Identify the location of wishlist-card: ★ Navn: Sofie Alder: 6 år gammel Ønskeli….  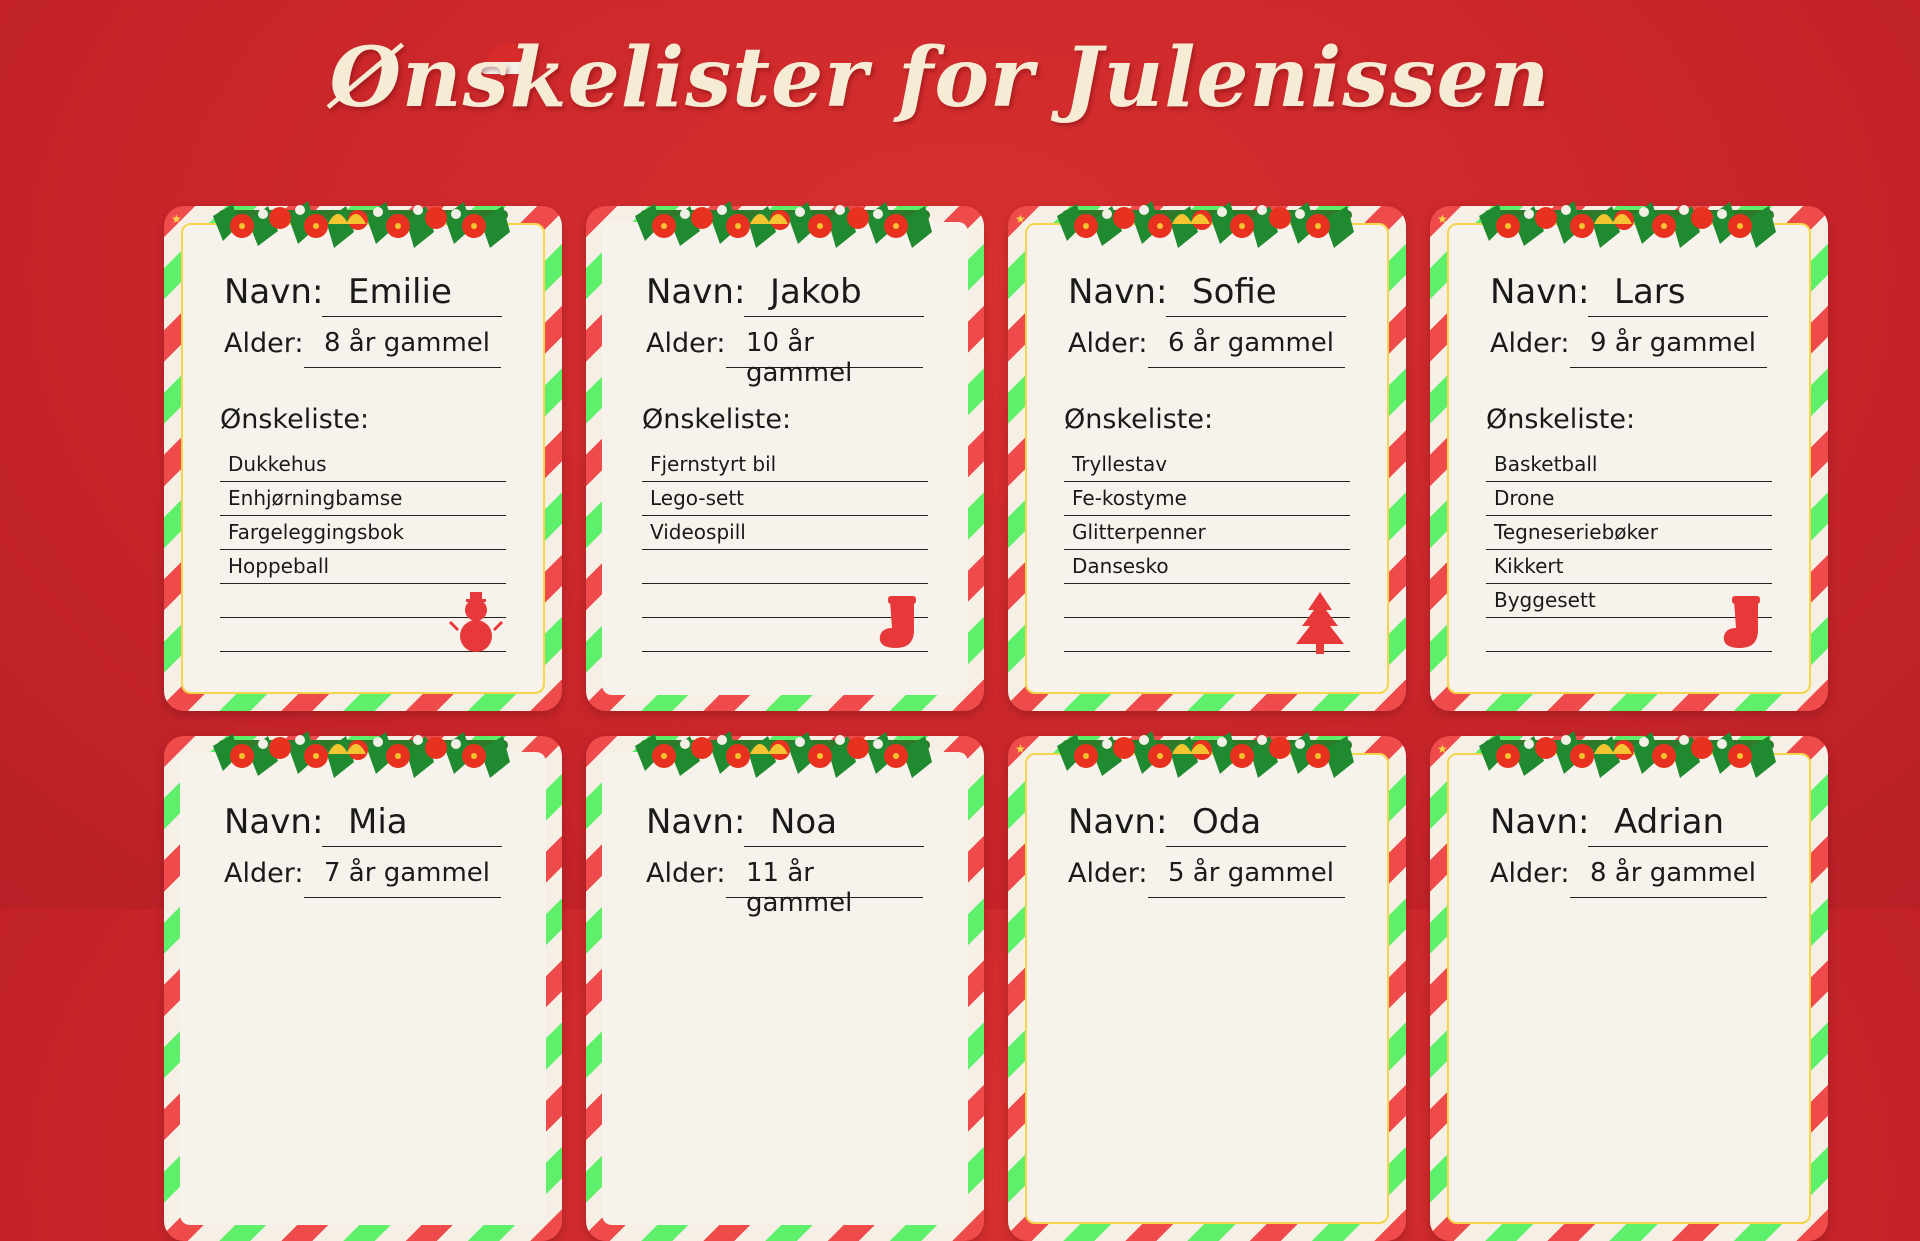
(1207, 456).